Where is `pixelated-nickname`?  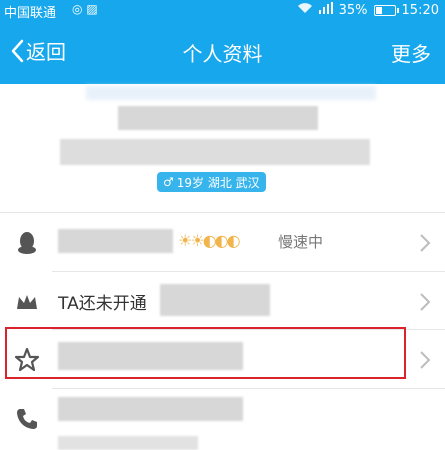
pixelated-nickname is located at coordinates (218, 118).